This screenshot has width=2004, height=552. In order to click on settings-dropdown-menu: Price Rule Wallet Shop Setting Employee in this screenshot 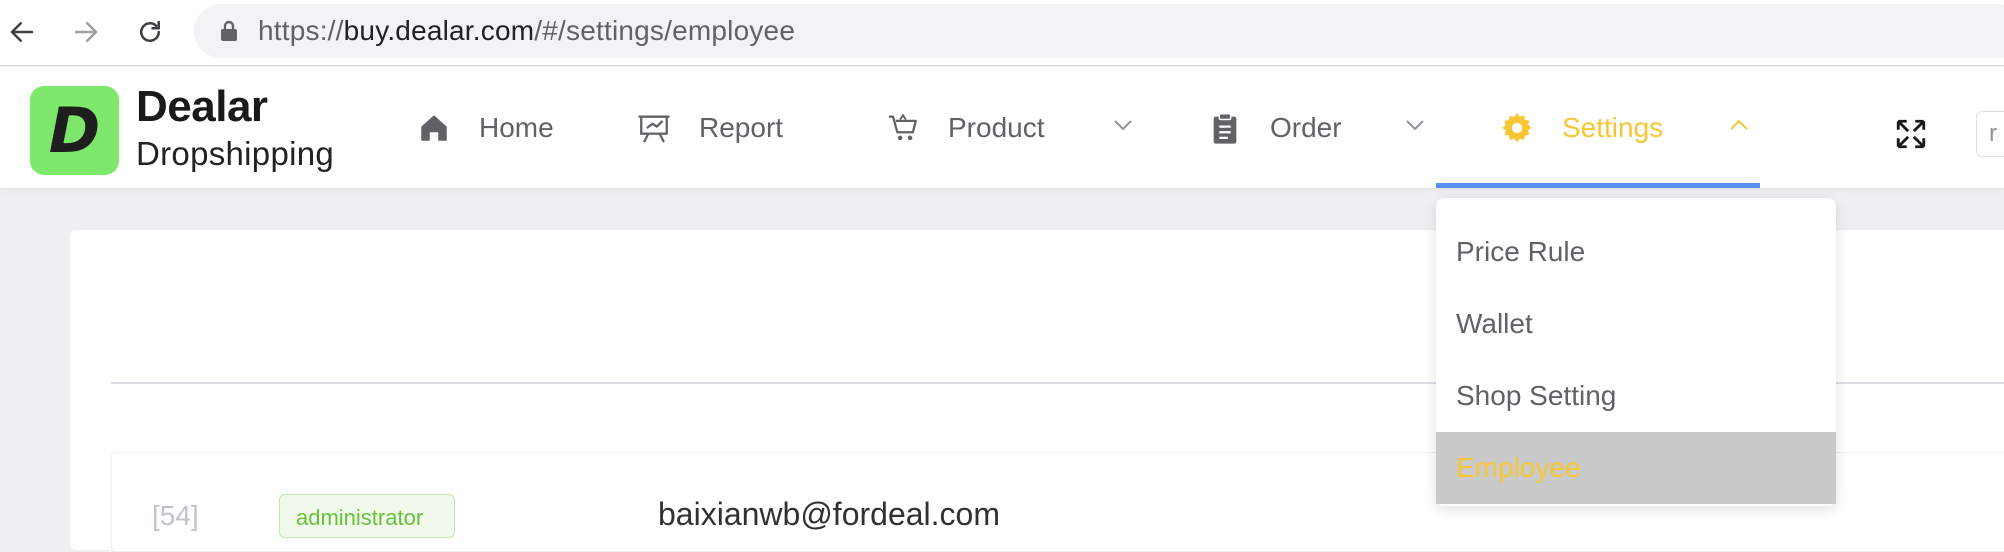, I will do `click(1636, 352)`.